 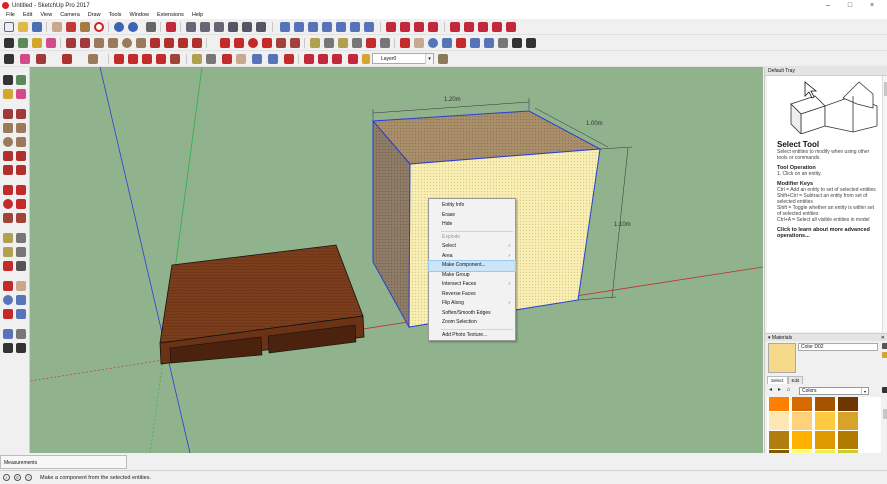 What do you see at coordinates (46, 15) in the screenshot?
I see `menu-view: View` at bounding box center [46, 15].